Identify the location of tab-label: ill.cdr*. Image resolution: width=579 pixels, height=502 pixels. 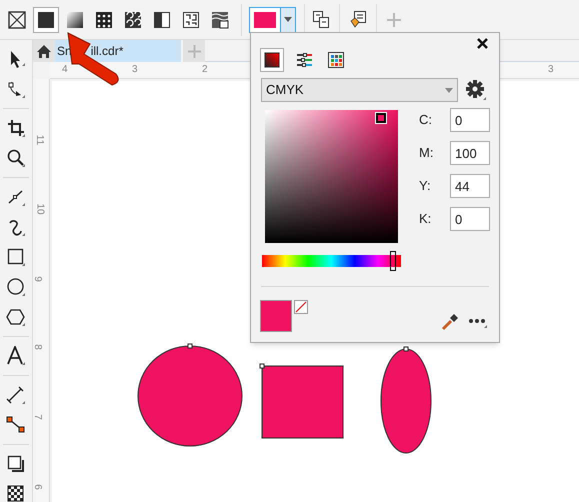
(107, 51).